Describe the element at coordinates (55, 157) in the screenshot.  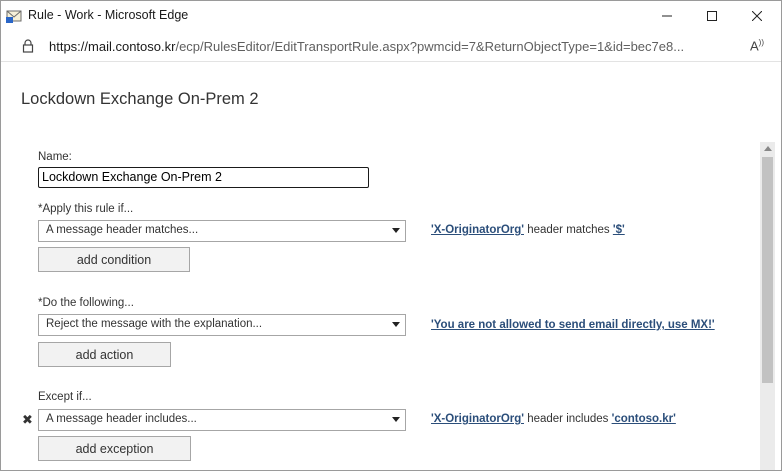
I see `name-label: Name:` at that location.